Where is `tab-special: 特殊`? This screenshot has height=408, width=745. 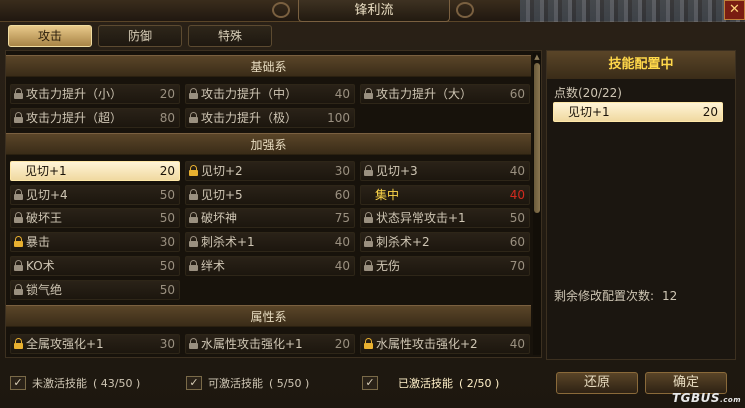 tab-special: 特殊 is located at coordinates (230, 36).